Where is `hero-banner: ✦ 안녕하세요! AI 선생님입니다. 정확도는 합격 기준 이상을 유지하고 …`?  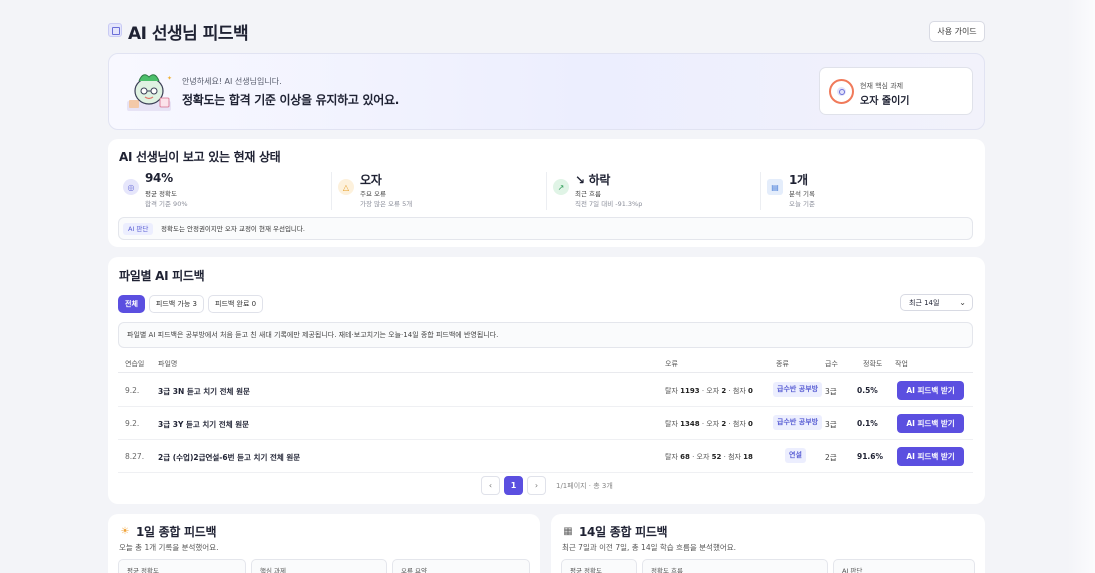 hero-banner: ✦ 안녕하세요! AI 선생님입니다. 정확도는 합격 기준 이상을 유지하고 … is located at coordinates (546, 91).